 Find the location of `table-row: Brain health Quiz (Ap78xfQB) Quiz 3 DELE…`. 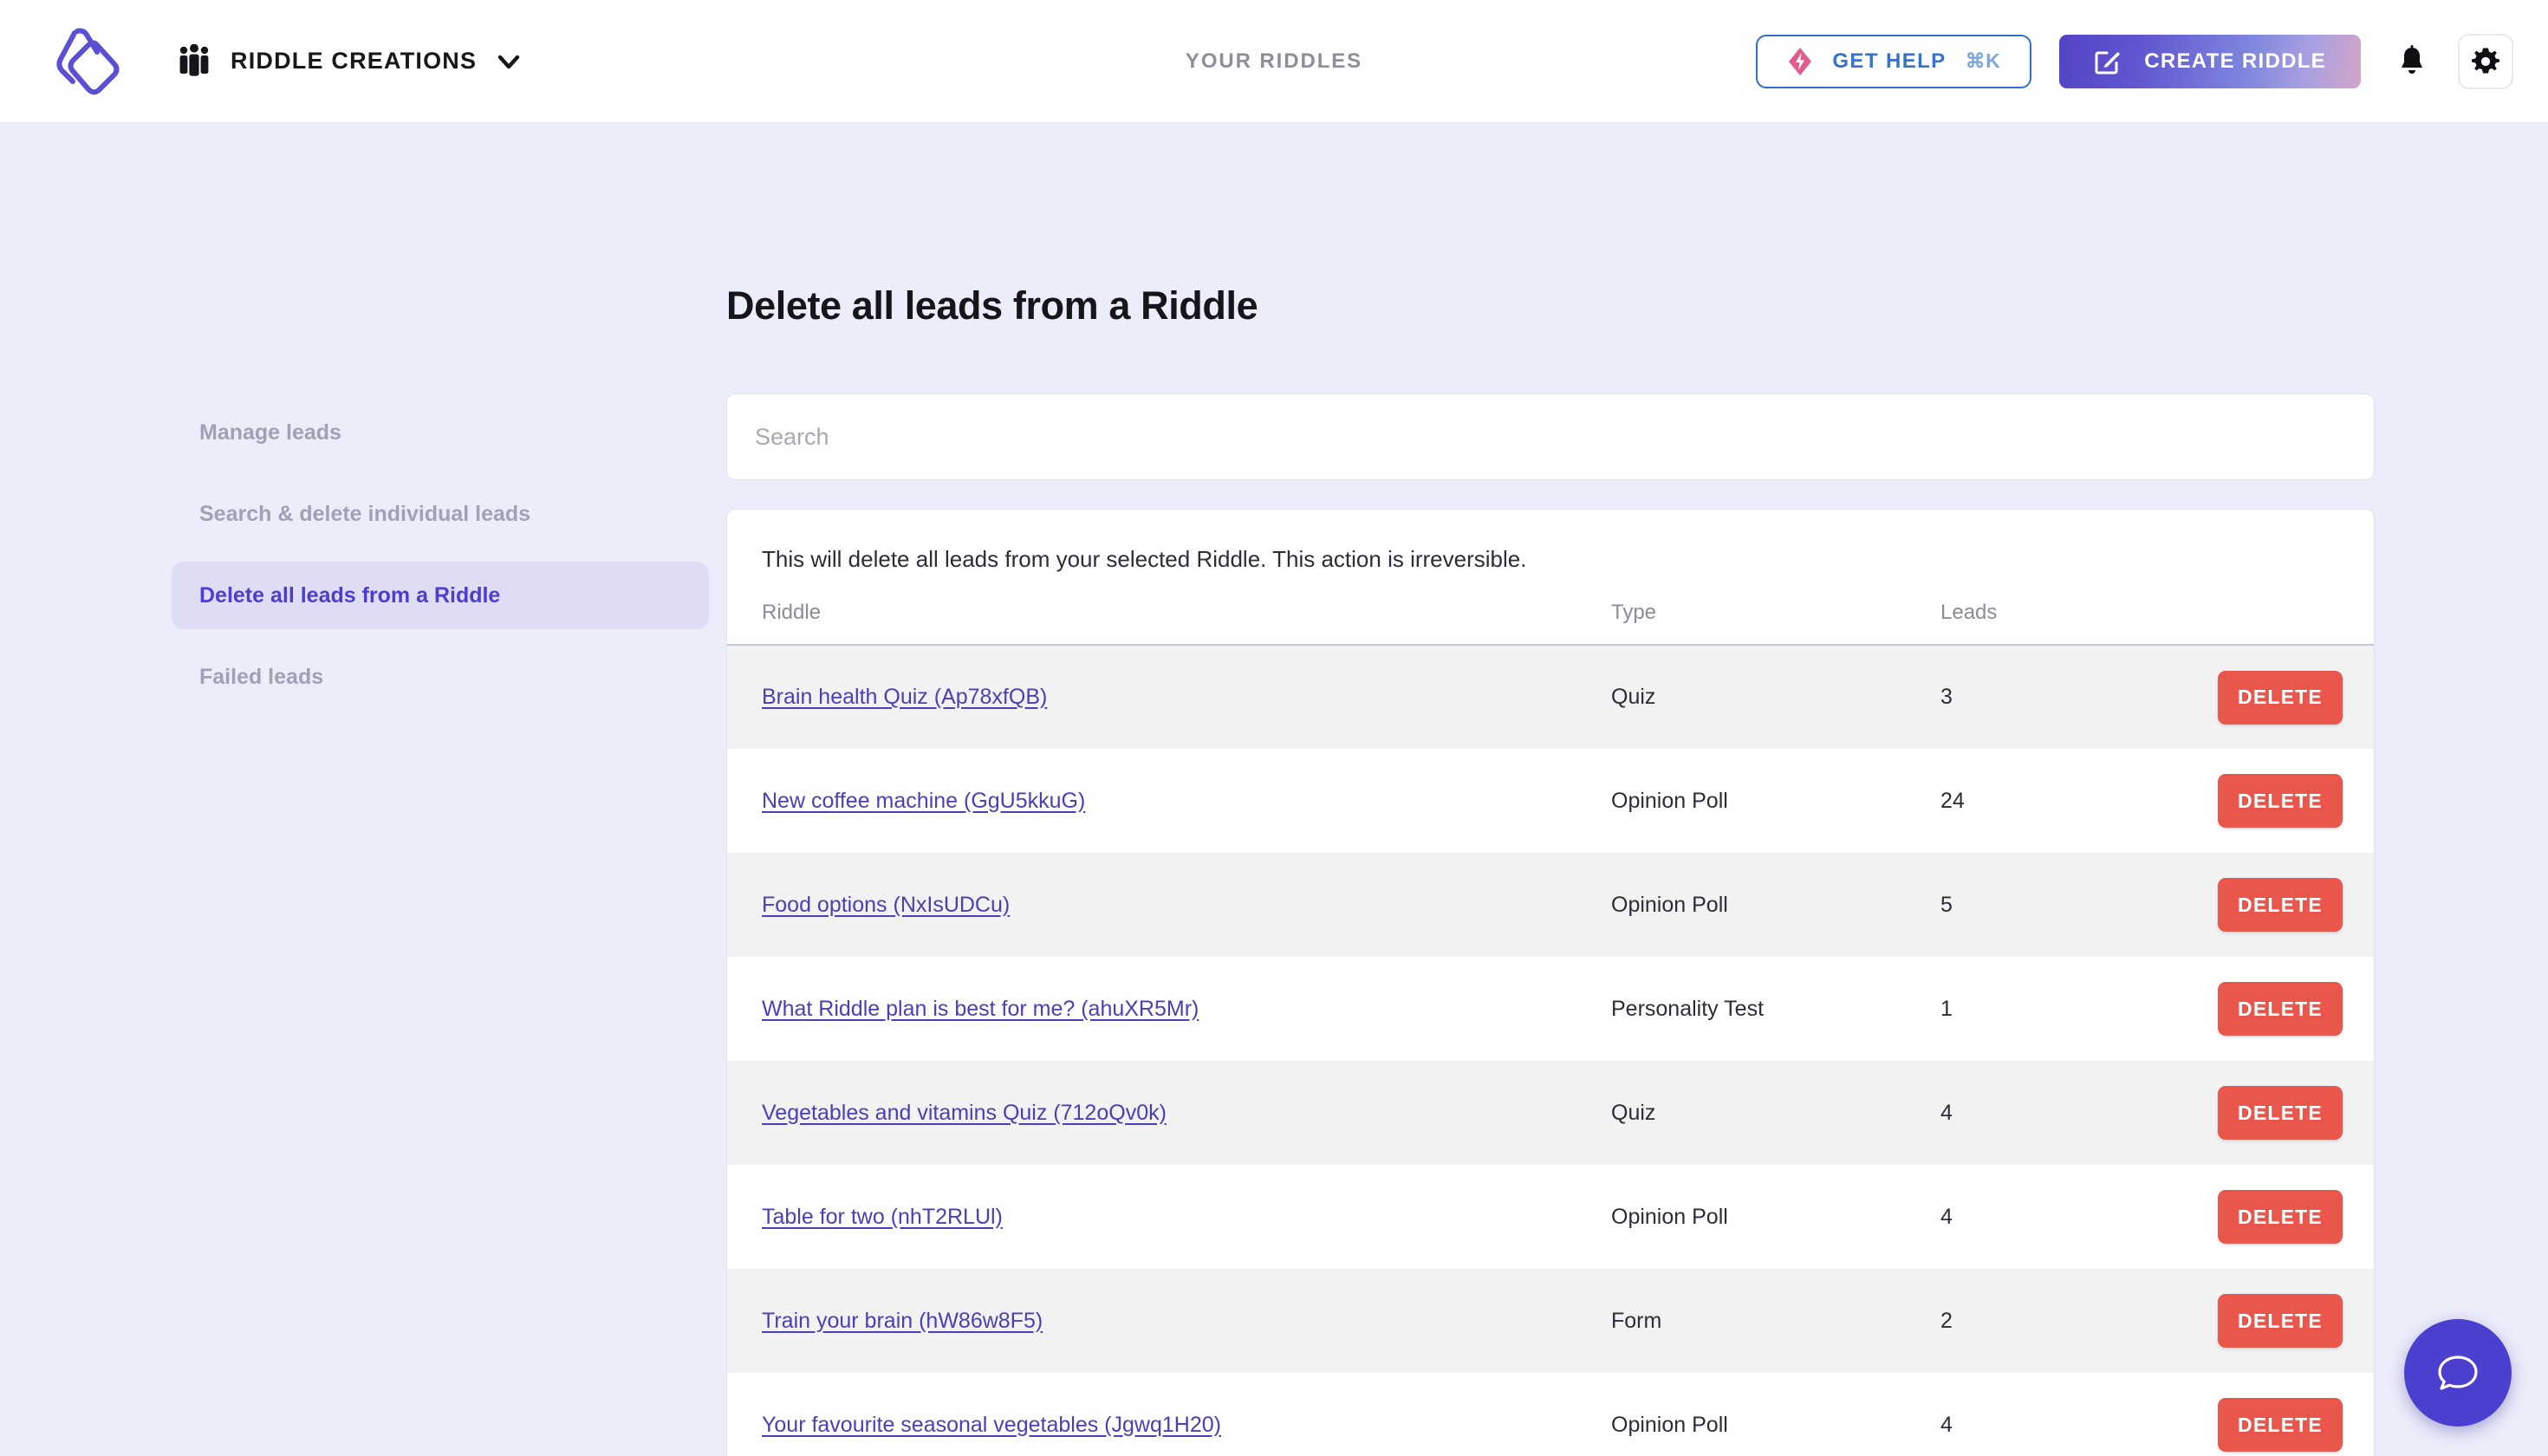

table-row: Brain health Quiz (Ap78xfQB) Quiz 3 DELE… is located at coordinates (1550, 697).